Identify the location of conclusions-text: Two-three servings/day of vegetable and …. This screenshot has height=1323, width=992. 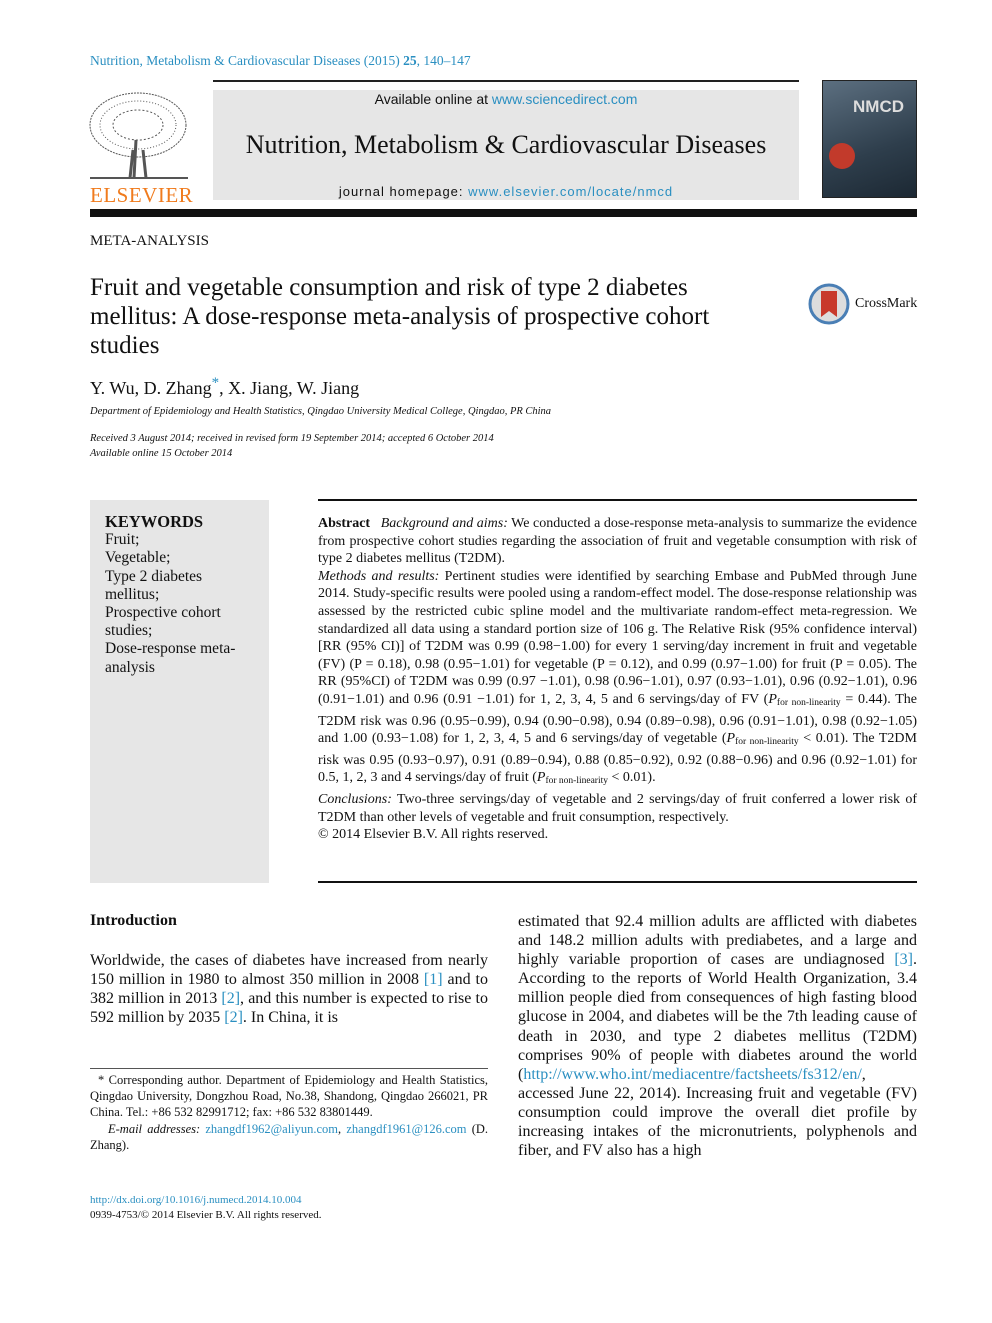
(617, 808).